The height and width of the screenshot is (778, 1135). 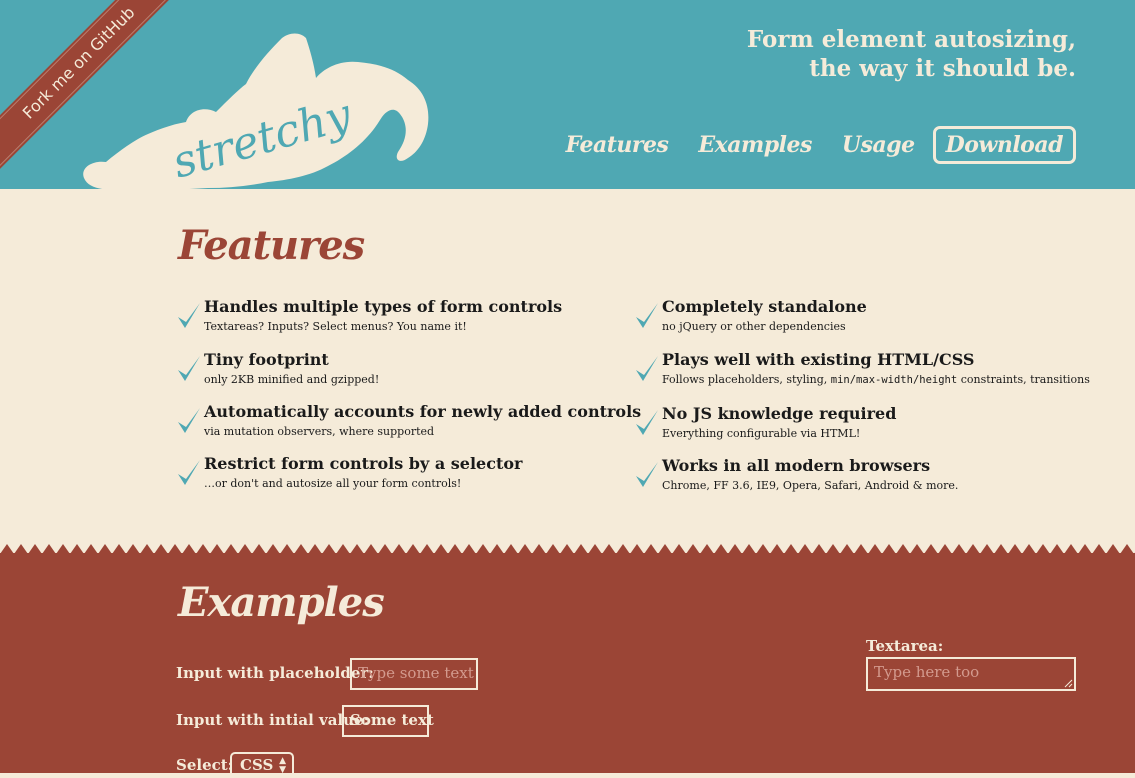 I want to click on features-heading: Features, so click(x=271, y=245).